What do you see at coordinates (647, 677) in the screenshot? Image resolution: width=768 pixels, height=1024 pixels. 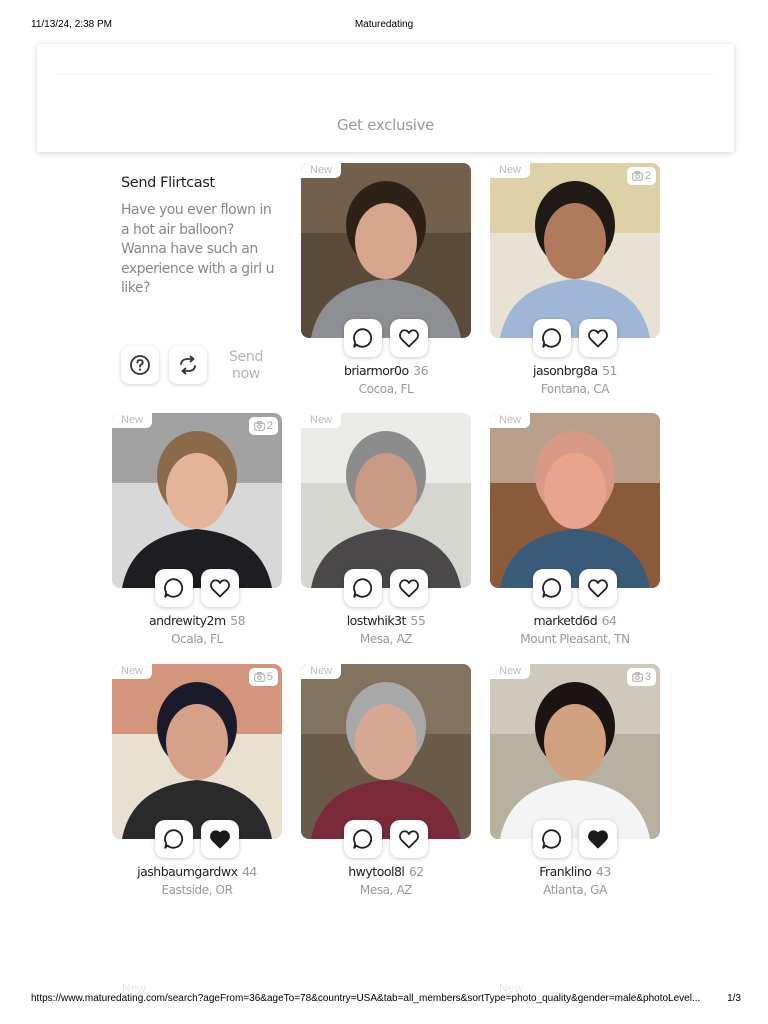 I see `photo-count: 3` at bounding box center [647, 677].